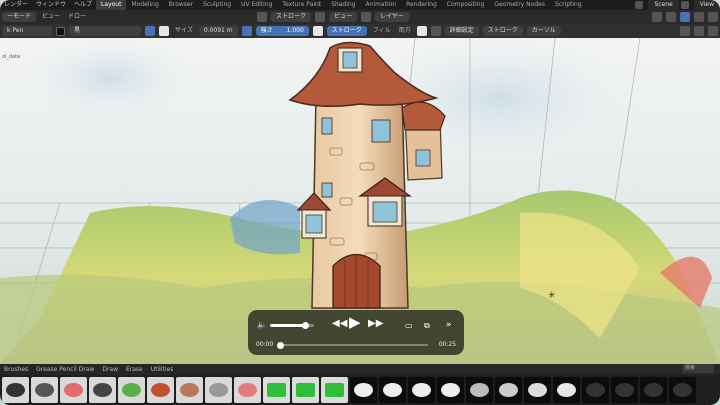  I want to click on shelf-tab-brushes: Brushes, so click(16, 369).